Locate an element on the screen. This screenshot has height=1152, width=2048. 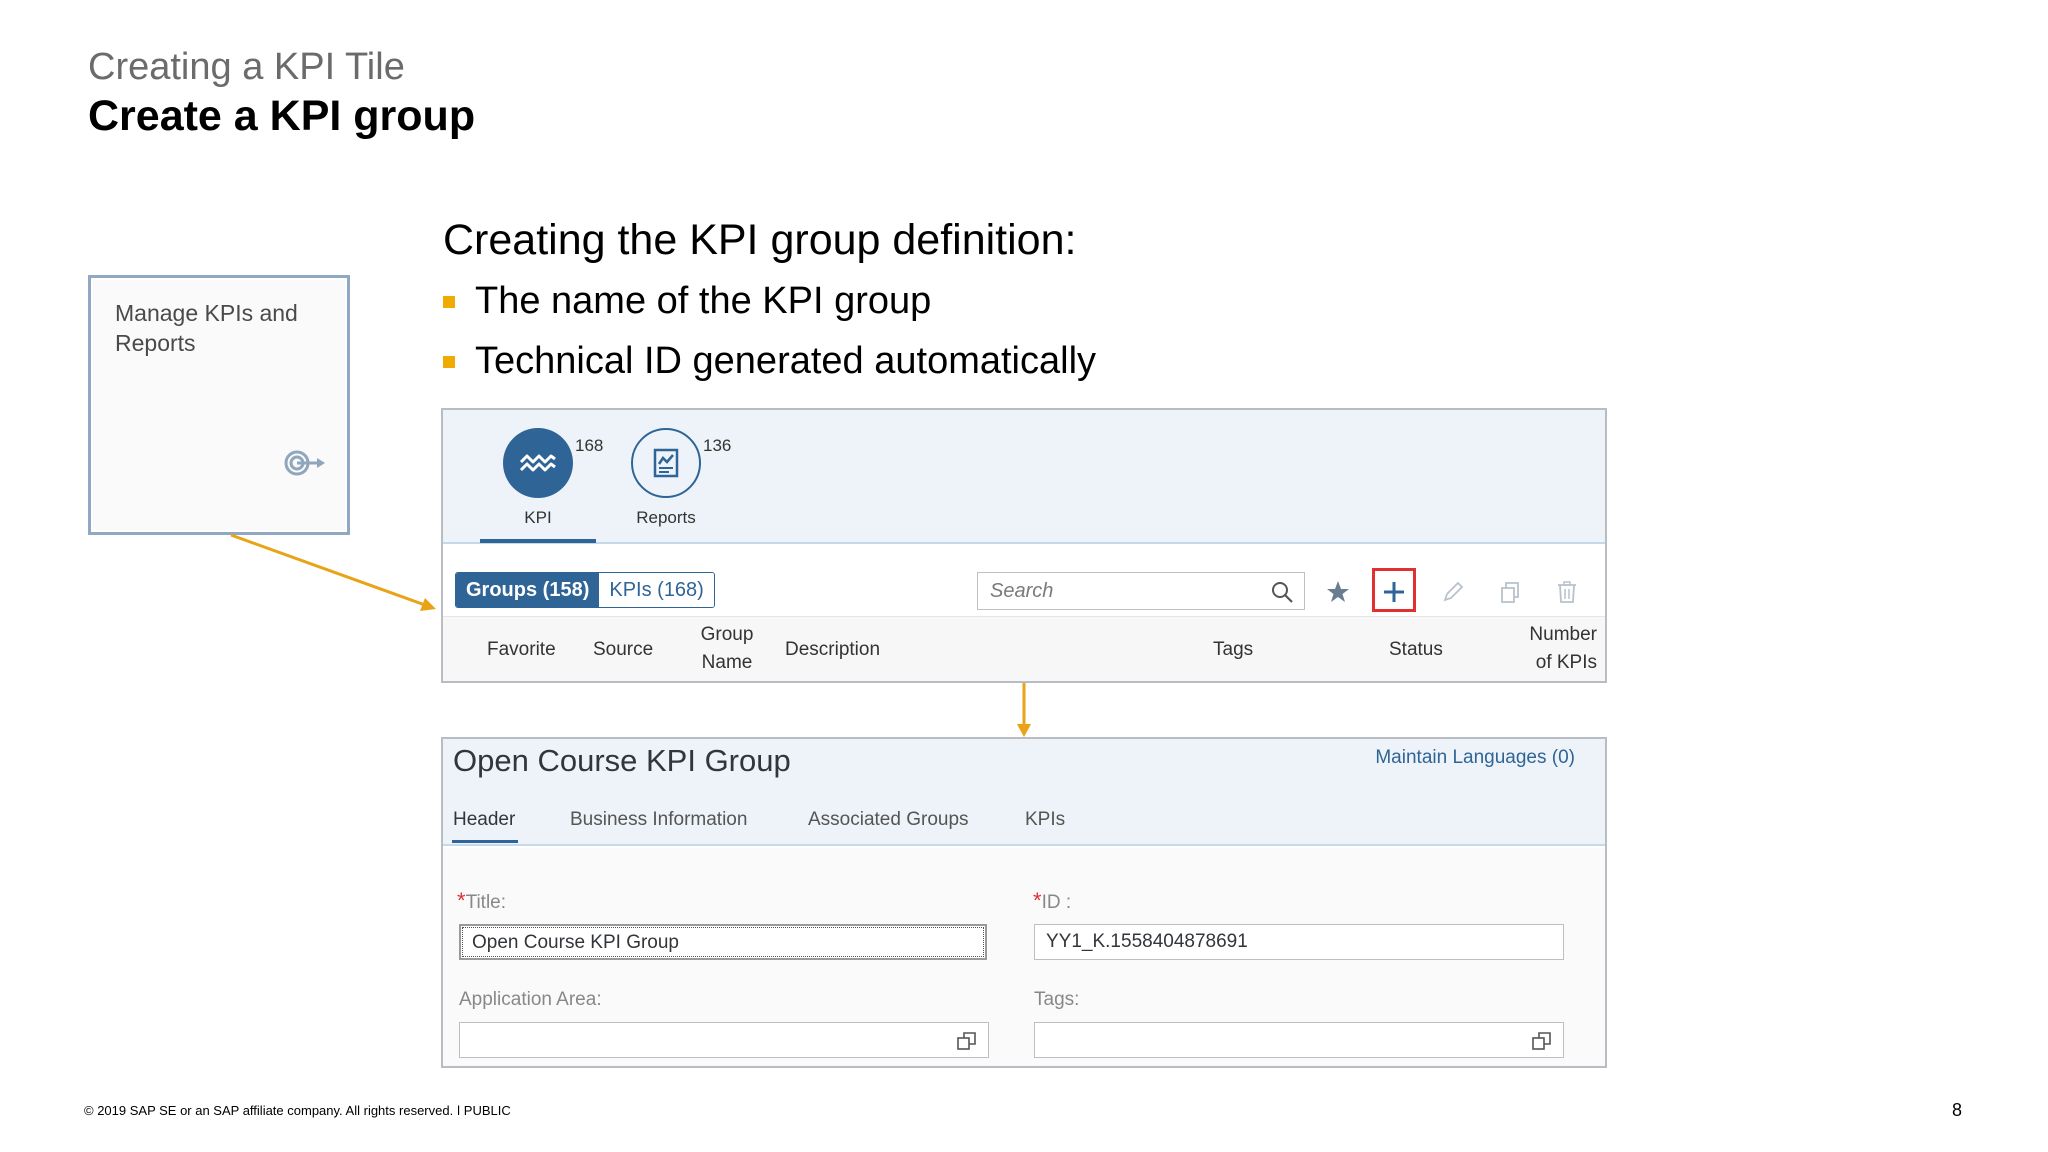
copy-icon is located at coordinates (1510, 592).